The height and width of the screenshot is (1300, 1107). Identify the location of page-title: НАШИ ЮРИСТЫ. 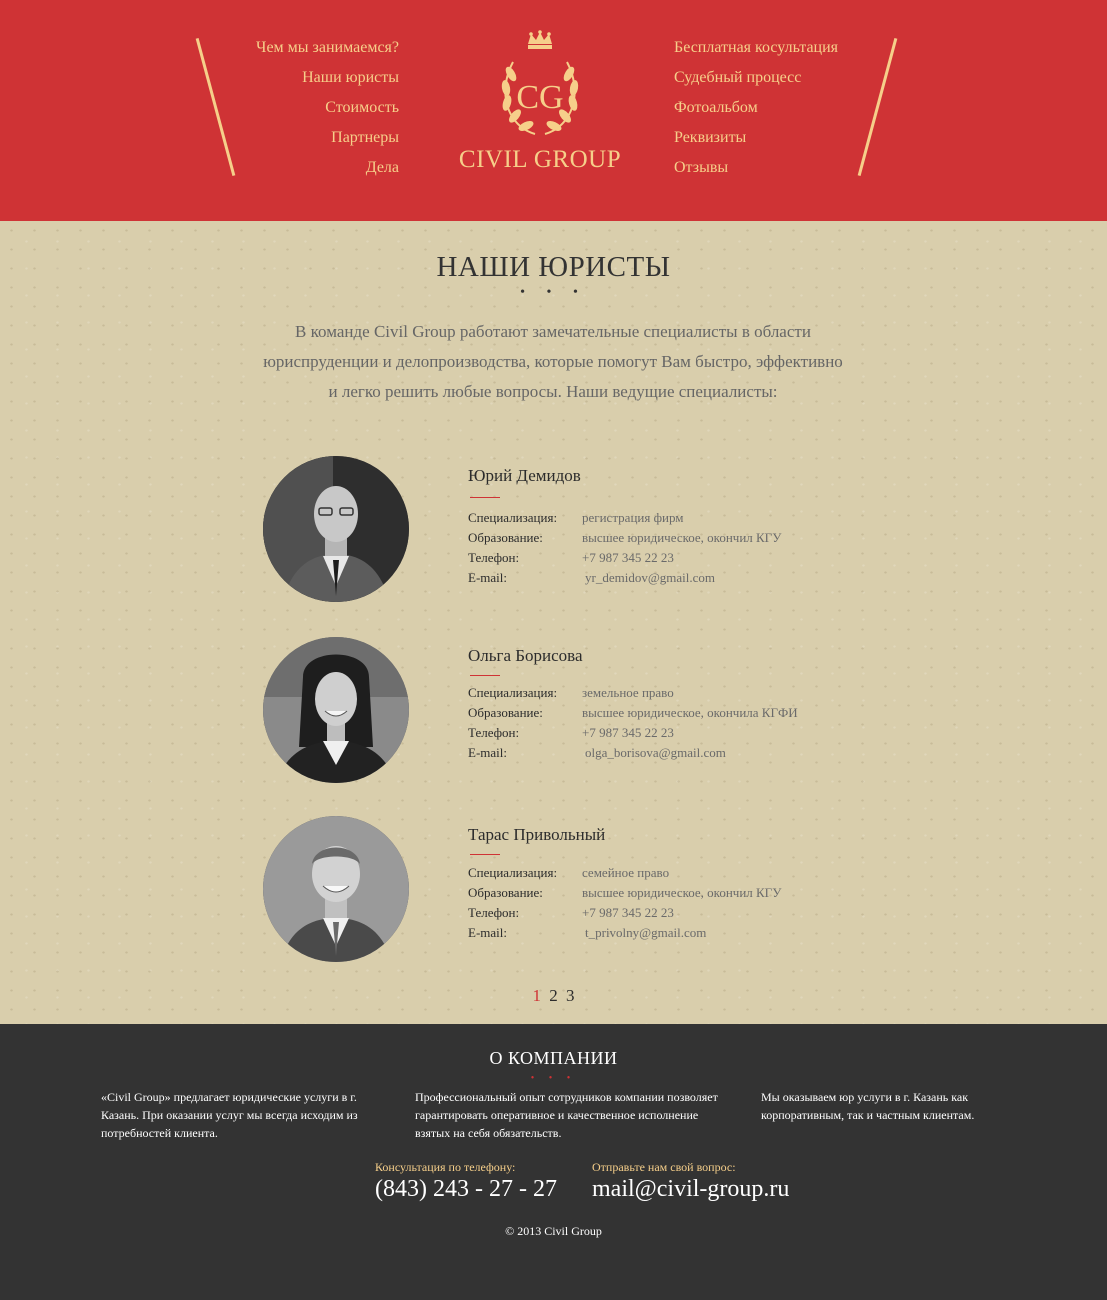
(553, 267).